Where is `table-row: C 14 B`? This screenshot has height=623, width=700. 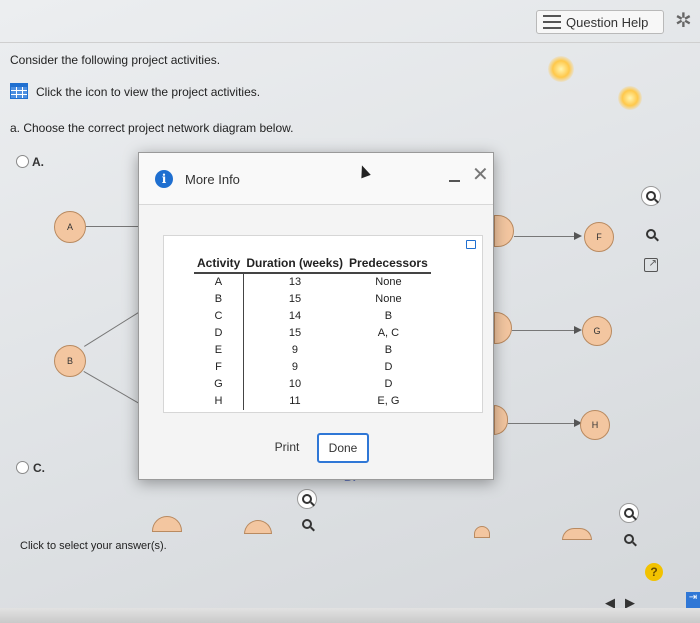
table-row: C 14 B is located at coordinates (312, 316).